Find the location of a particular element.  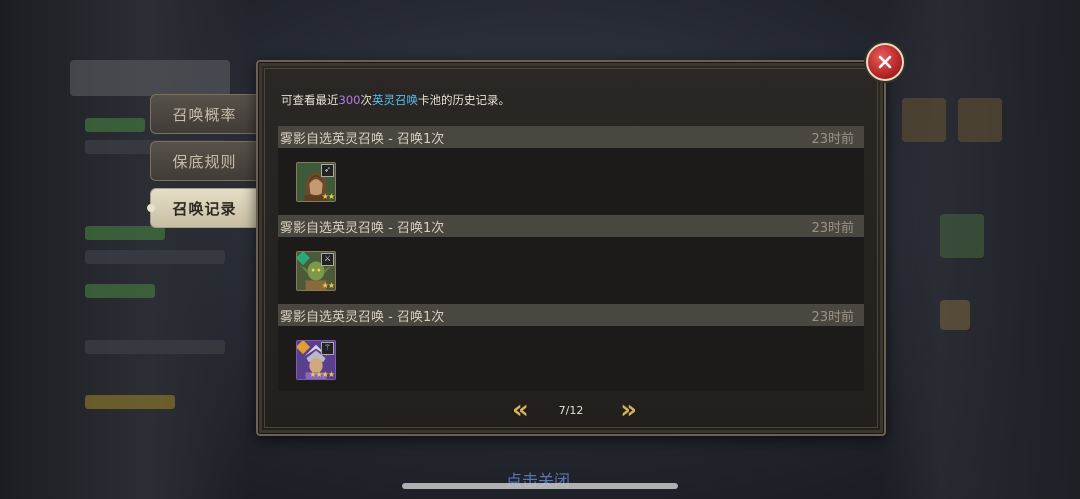

list-item: 雾影自选英灵召唤 - 召唤1次 23时前 ➶ ★★ is located at coordinates (571, 170).